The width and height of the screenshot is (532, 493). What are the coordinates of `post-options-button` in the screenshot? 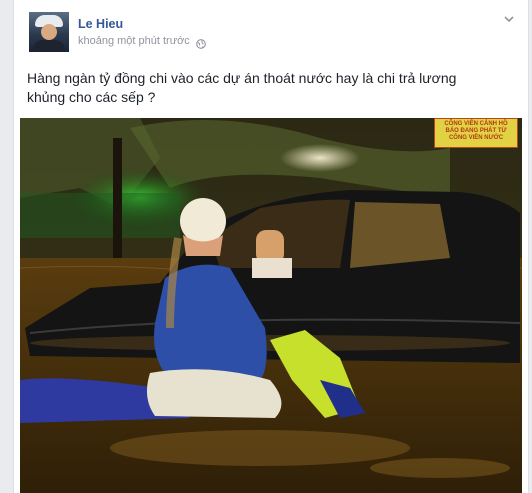 It's located at (509, 19).